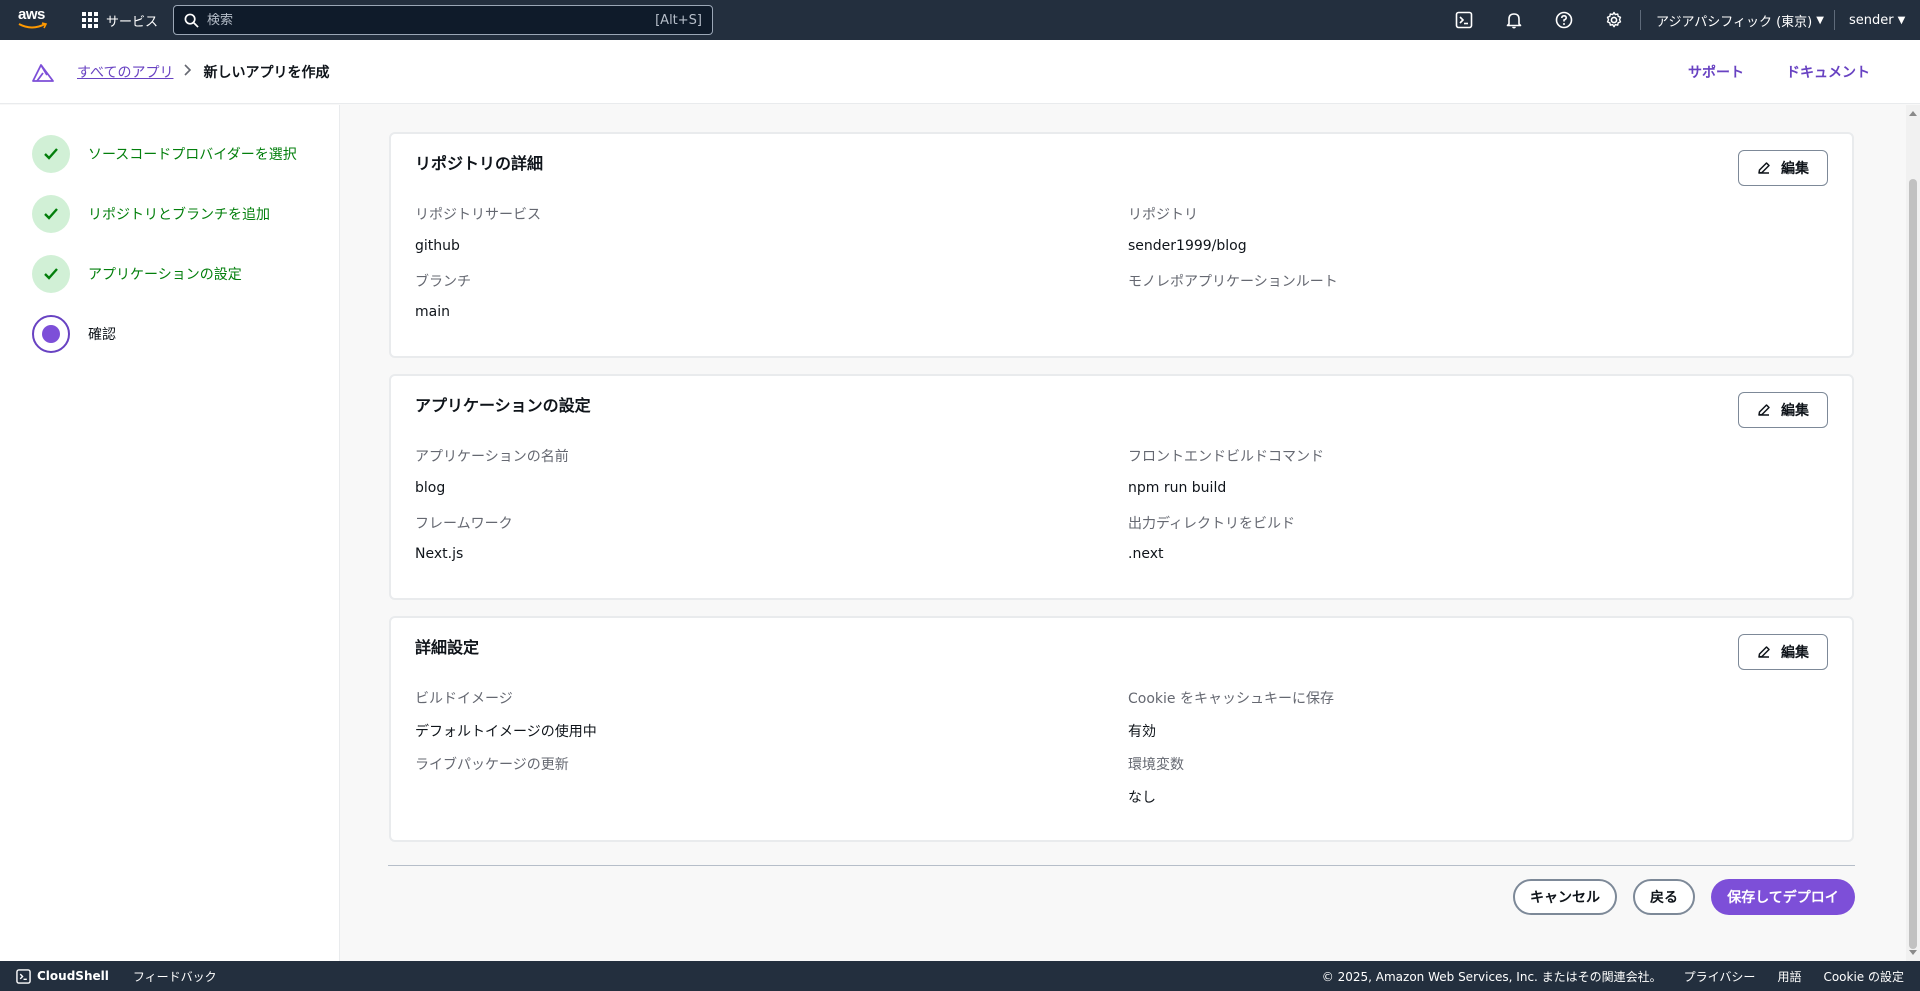  I want to click on cloudshell-footer-button: CloudShell, so click(62, 976).